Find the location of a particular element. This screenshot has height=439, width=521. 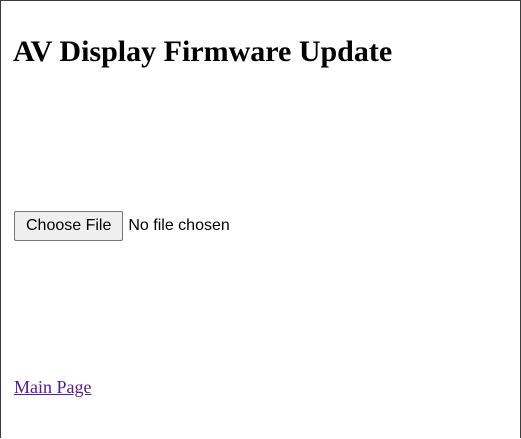

choose-file-button: Choose File is located at coordinates (69, 226).